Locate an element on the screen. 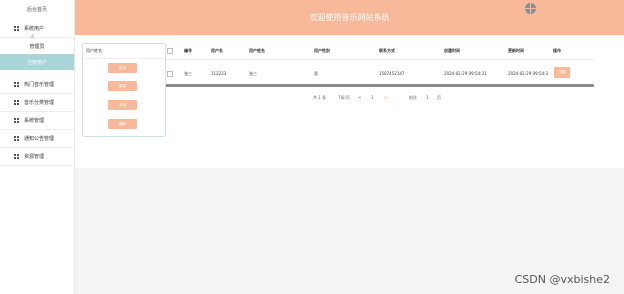  horizontal-scrollbar is located at coordinates (379, 85).